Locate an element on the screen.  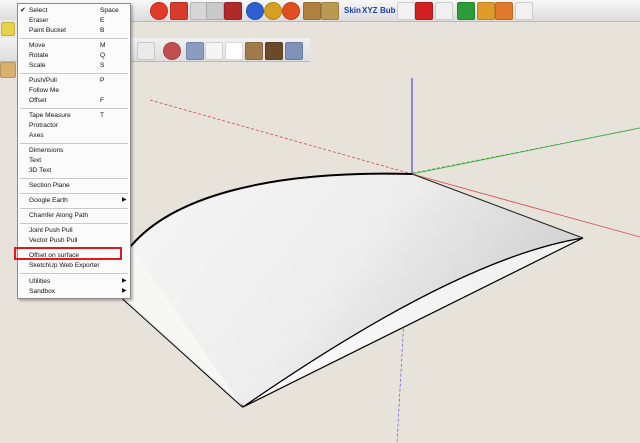
menu-item-offset: Offset F is located at coordinates (74, 100).